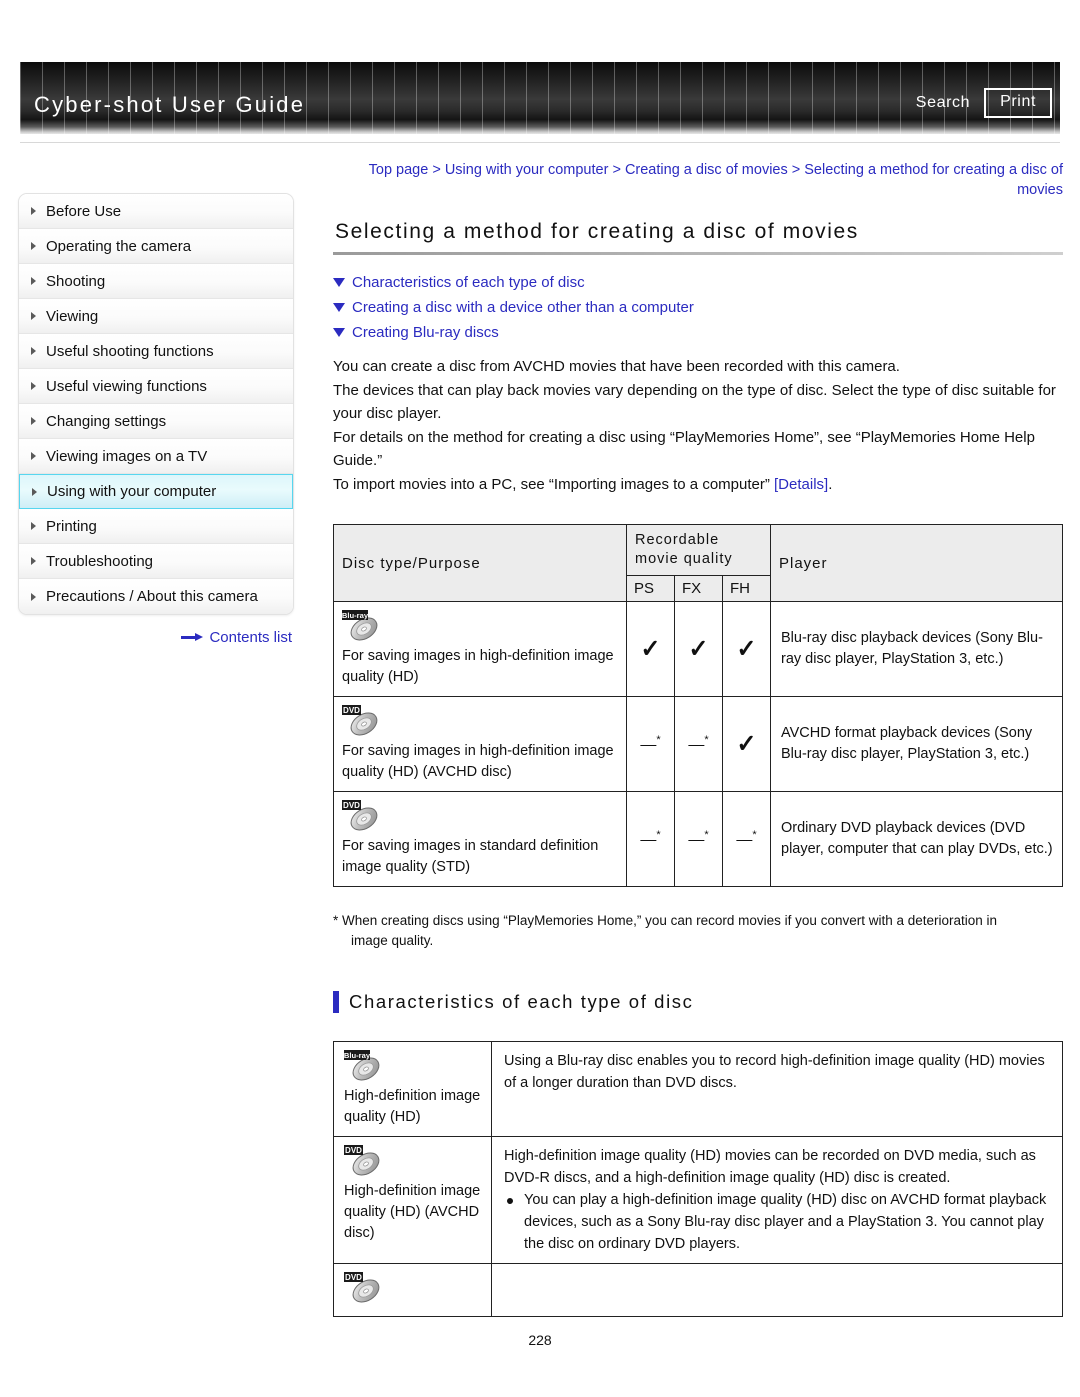 The image size is (1080, 1397). Describe the element at coordinates (353, 1150) in the screenshot. I see `svg-text: DVD` at that location.